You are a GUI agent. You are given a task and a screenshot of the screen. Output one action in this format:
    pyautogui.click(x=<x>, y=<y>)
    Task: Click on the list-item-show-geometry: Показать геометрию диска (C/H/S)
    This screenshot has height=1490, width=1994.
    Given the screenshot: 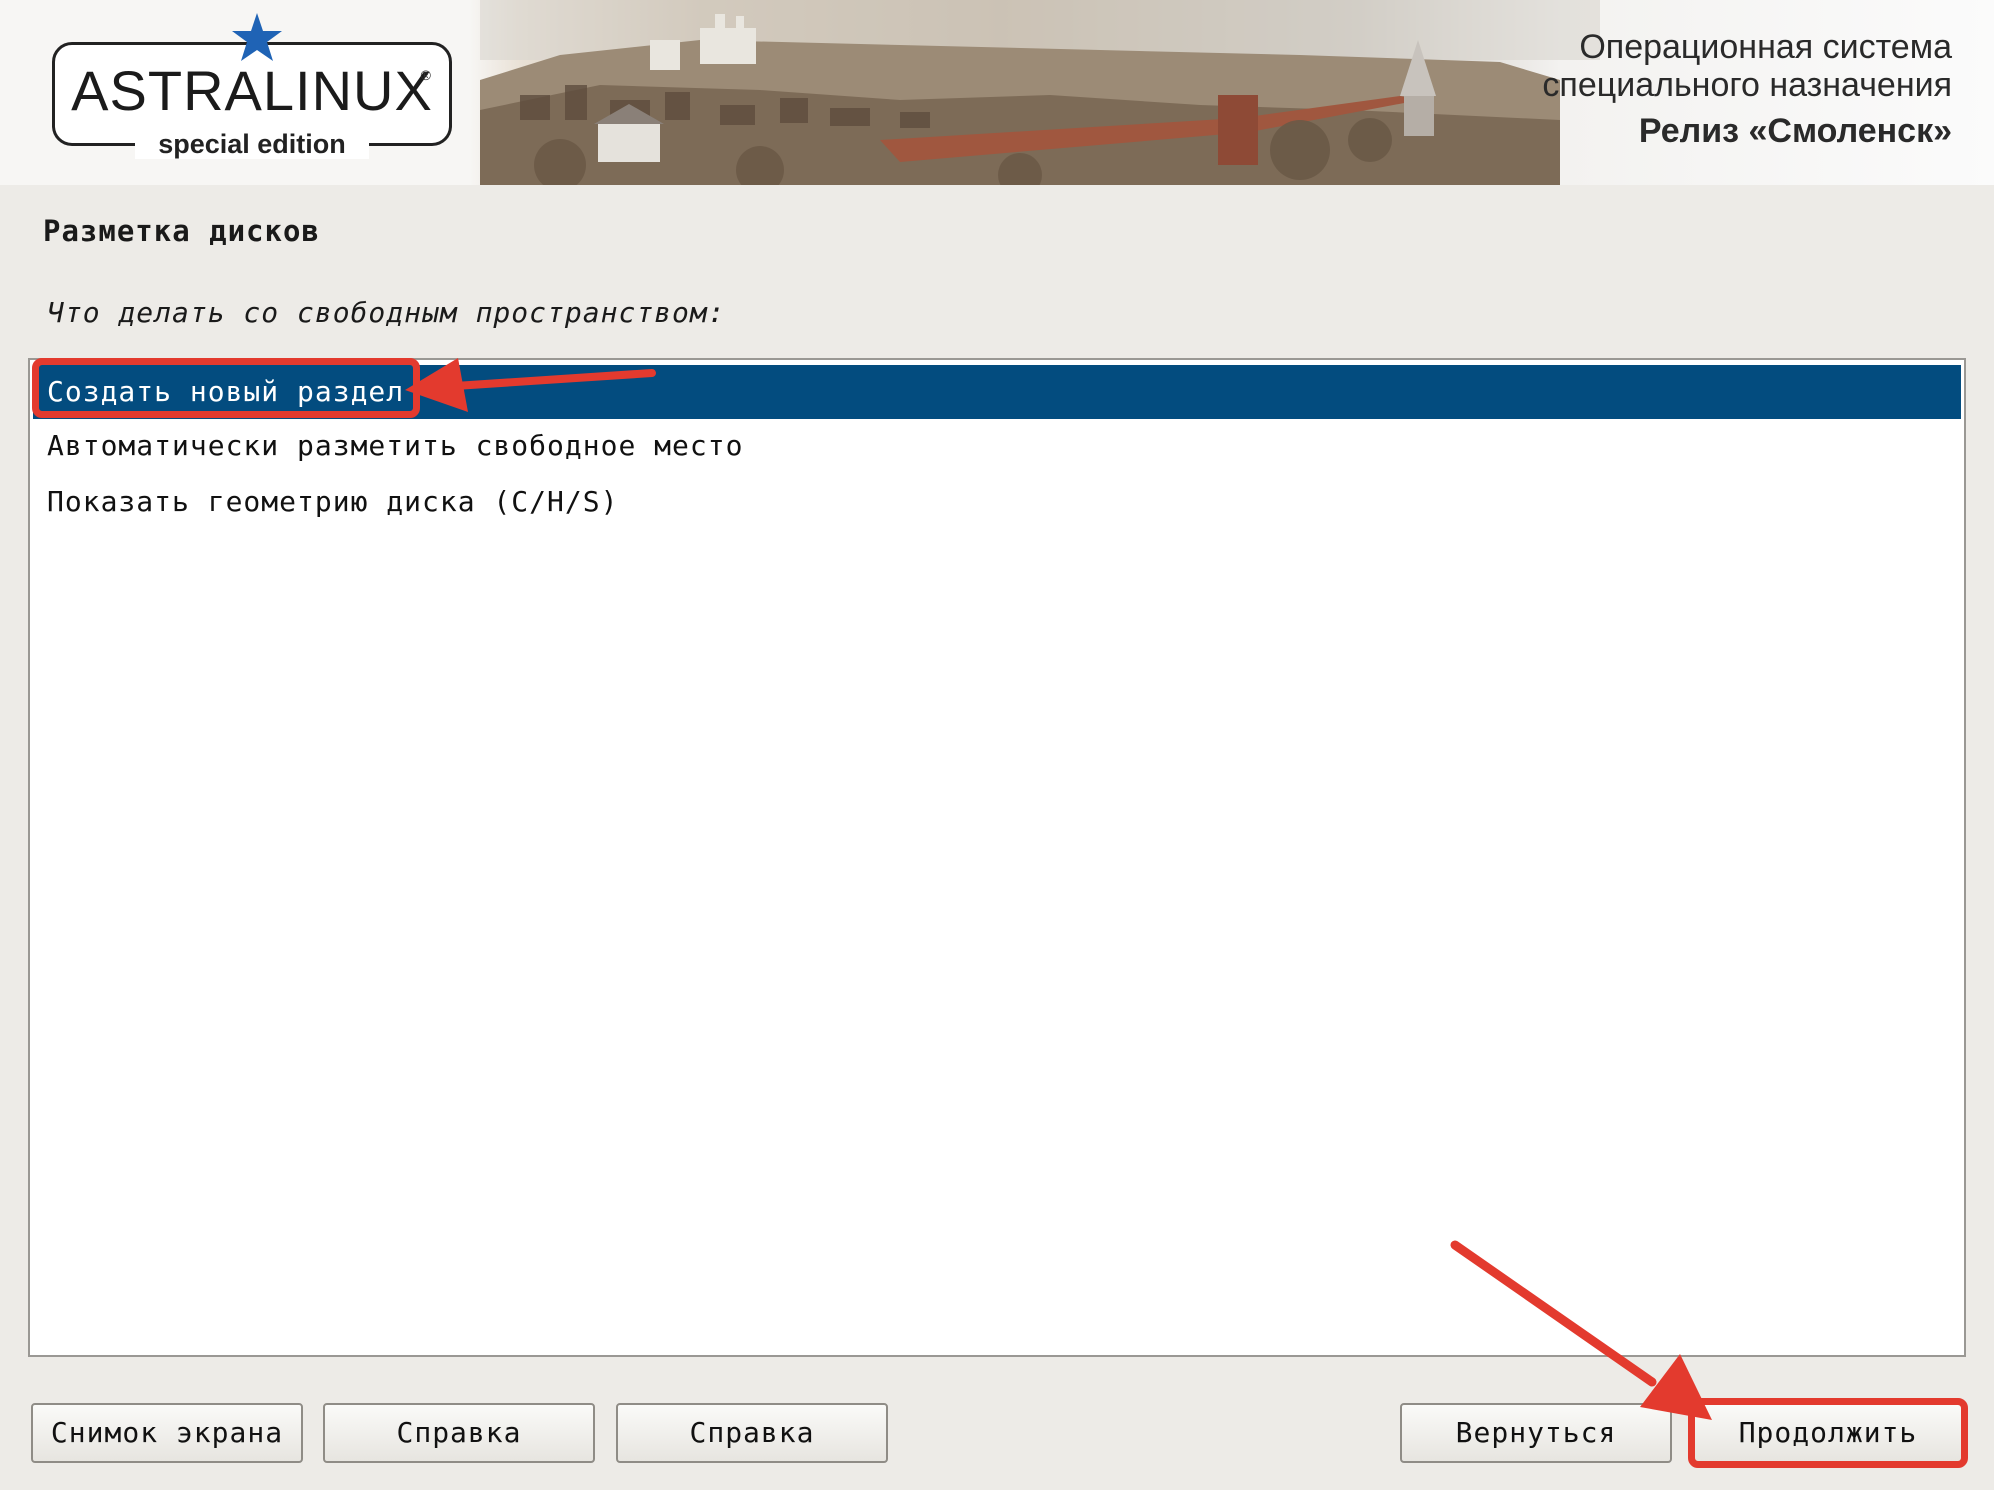 What is the action you would take?
    pyautogui.click(x=997, y=502)
    